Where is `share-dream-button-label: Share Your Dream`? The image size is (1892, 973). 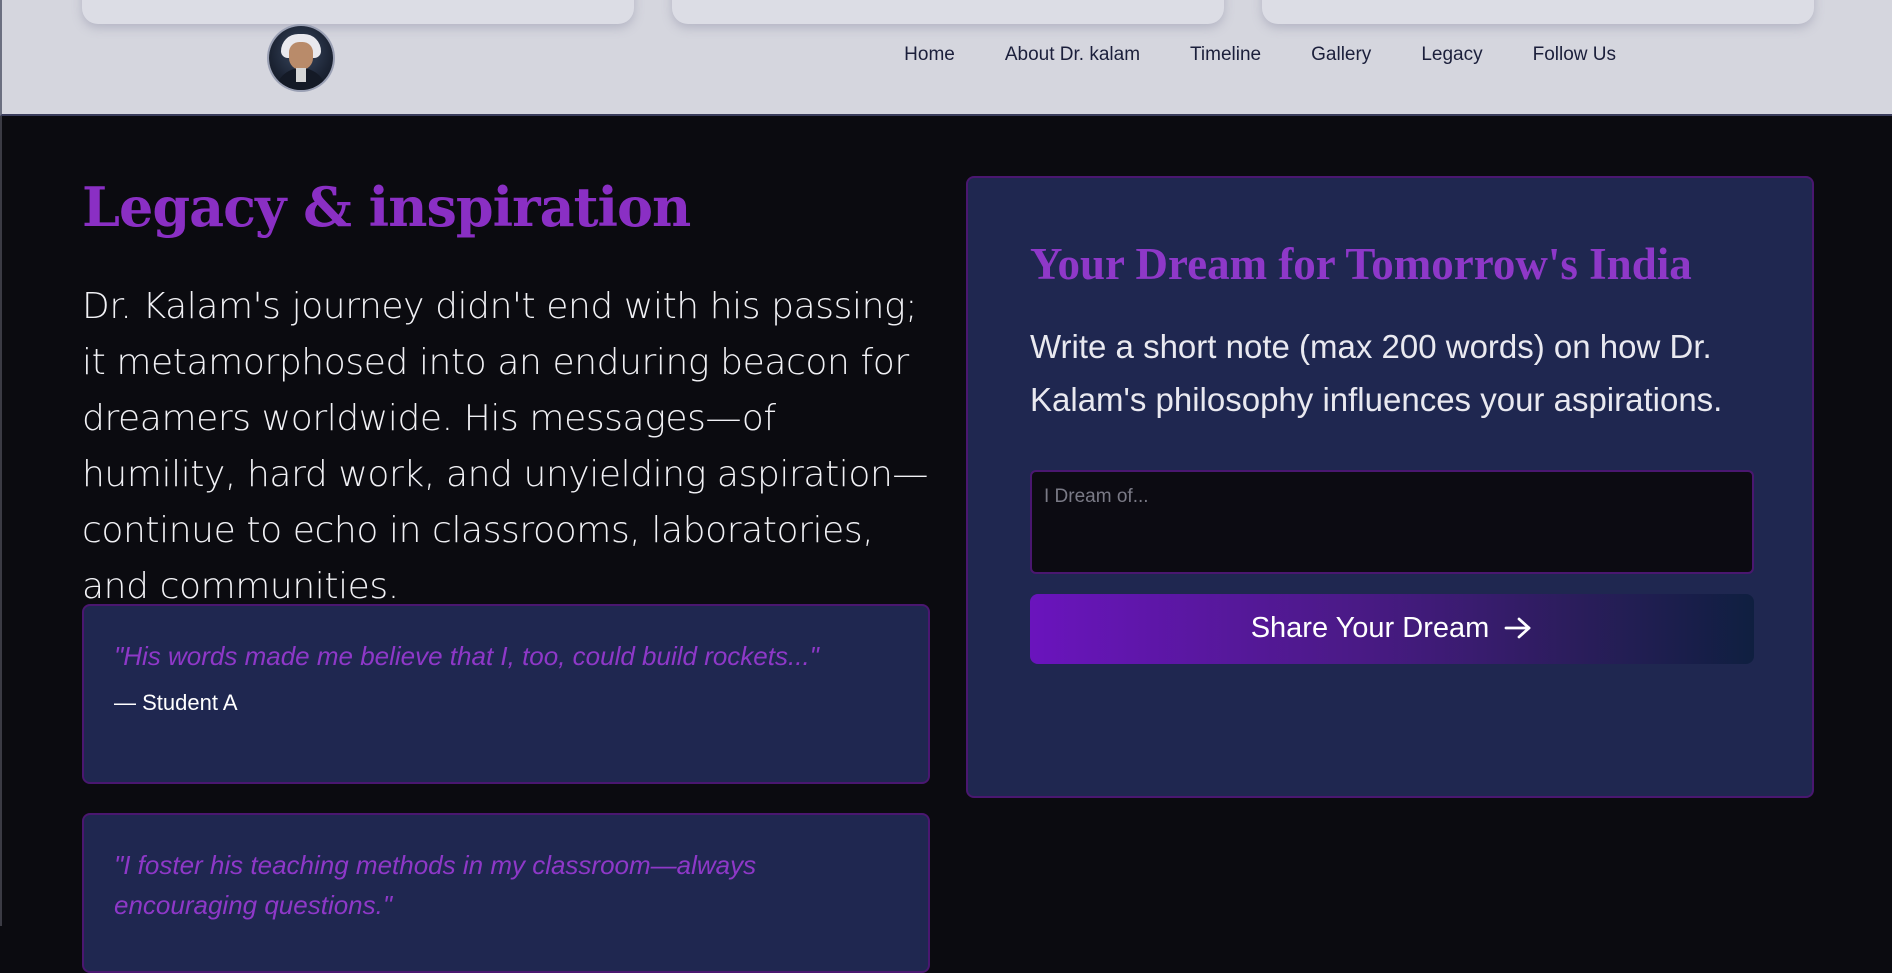 share-dream-button-label: Share Your Dream is located at coordinates (1370, 628).